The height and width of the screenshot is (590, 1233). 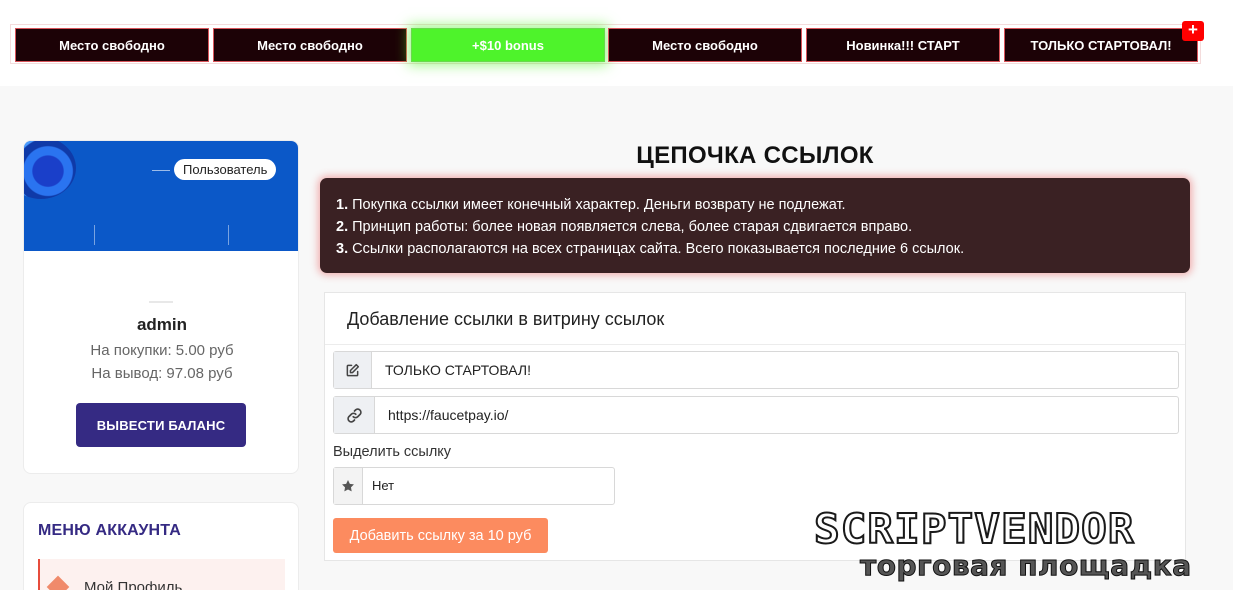 What do you see at coordinates (50, 170) in the screenshot?
I see `banner-decoration` at bounding box center [50, 170].